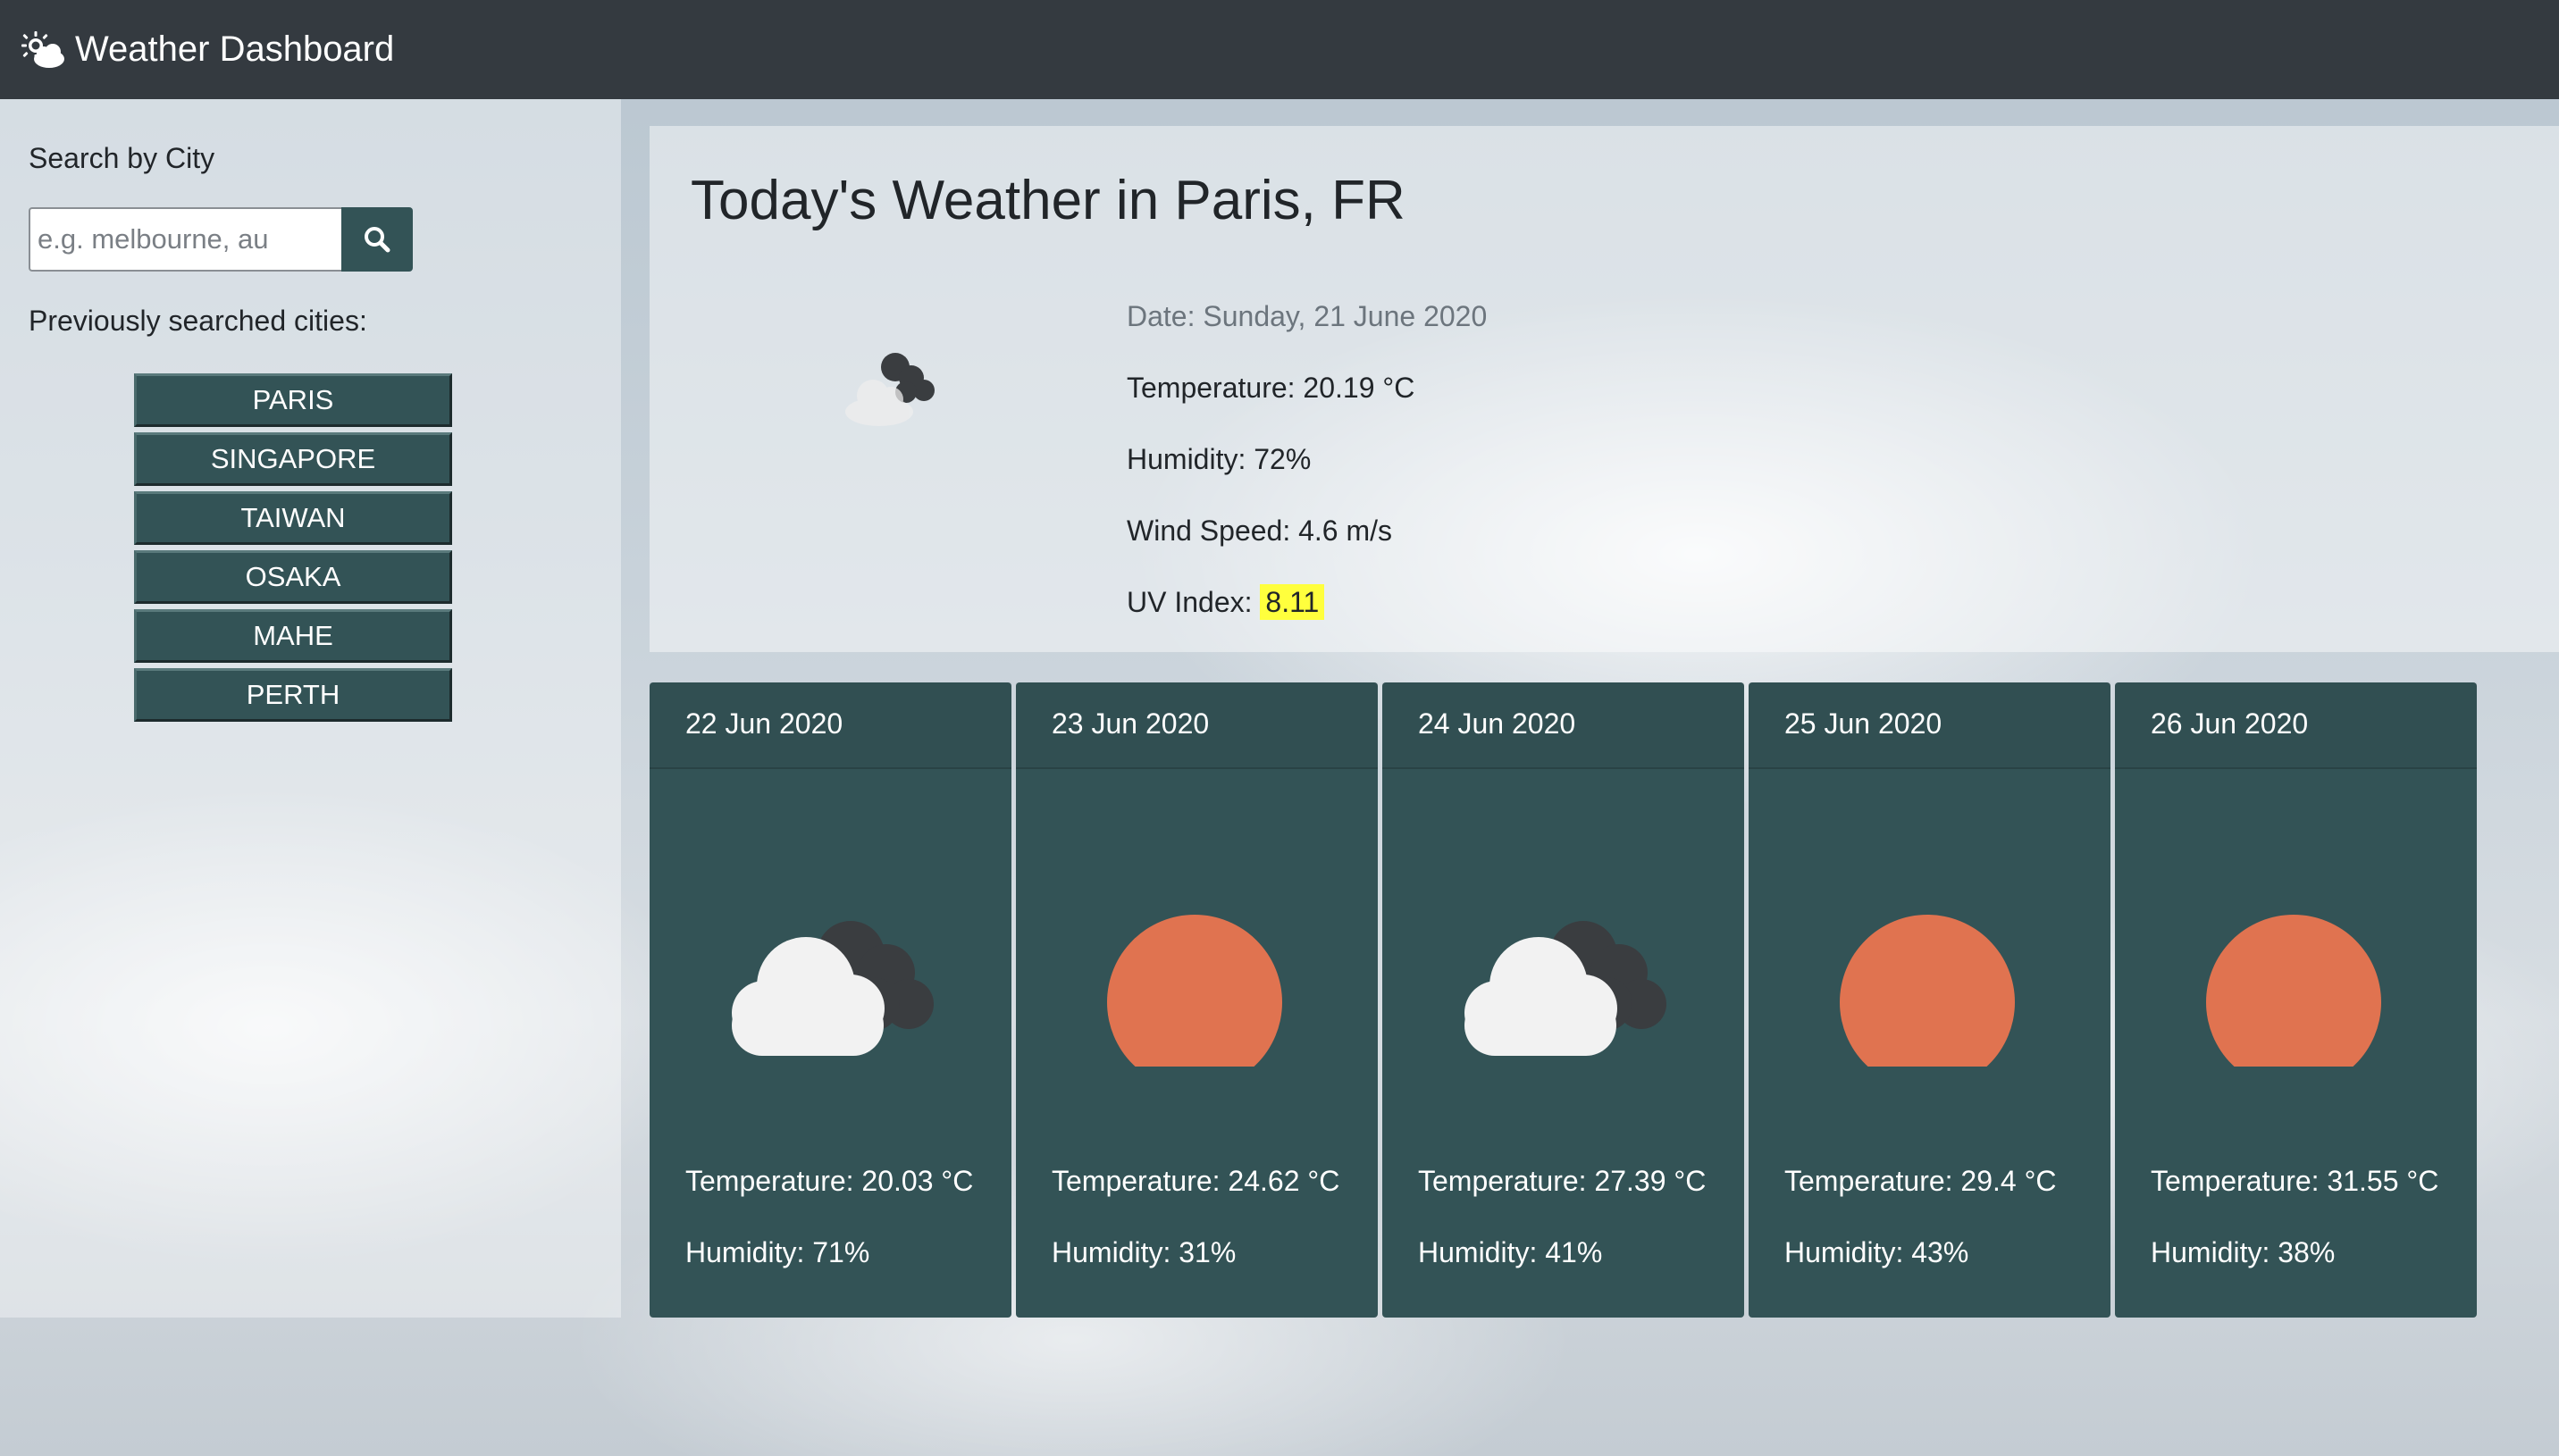  What do you see at coordinates (1271, 388) in the screenshot?
I see `current-temperature: Temperature: 20.19 °C` at bounding box center [1271, 388].